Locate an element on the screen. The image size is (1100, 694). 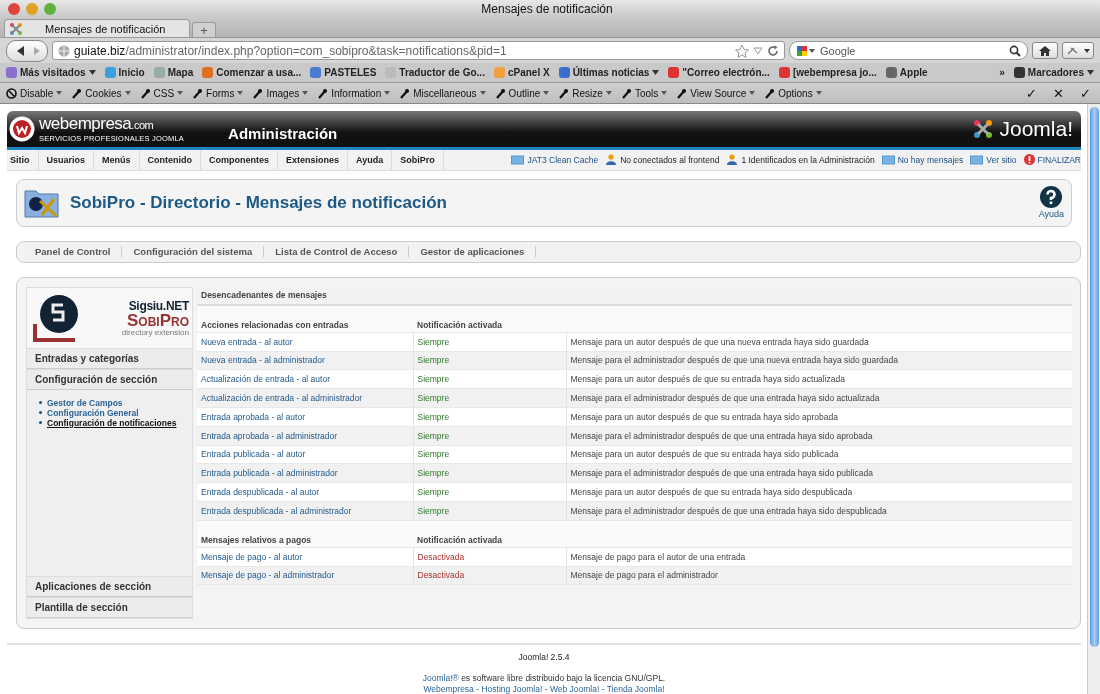
table-cell: Mensaje para el administrador después de que una nueva entrada haya sido guardada is located at coordinates (819, 360).